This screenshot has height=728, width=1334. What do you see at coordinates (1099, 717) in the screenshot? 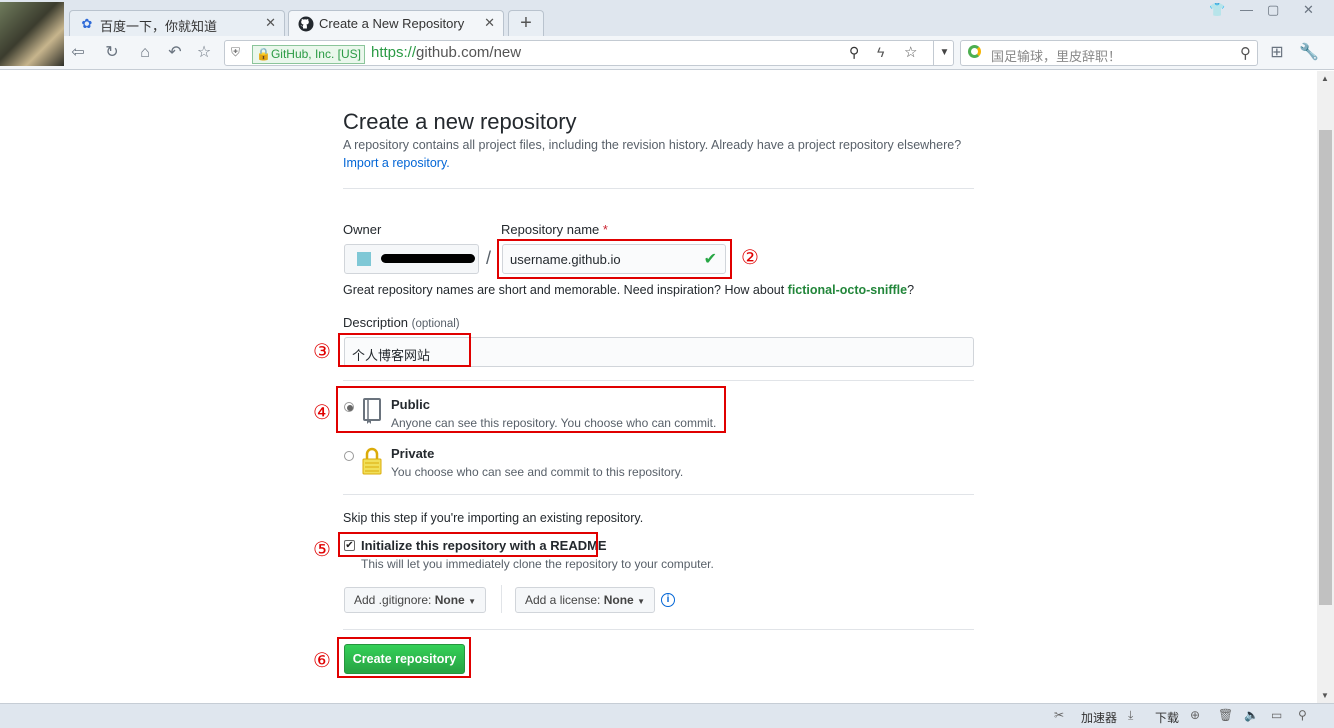
I see `accelerator-button: 加速器` at bounding box center [1099, 717].